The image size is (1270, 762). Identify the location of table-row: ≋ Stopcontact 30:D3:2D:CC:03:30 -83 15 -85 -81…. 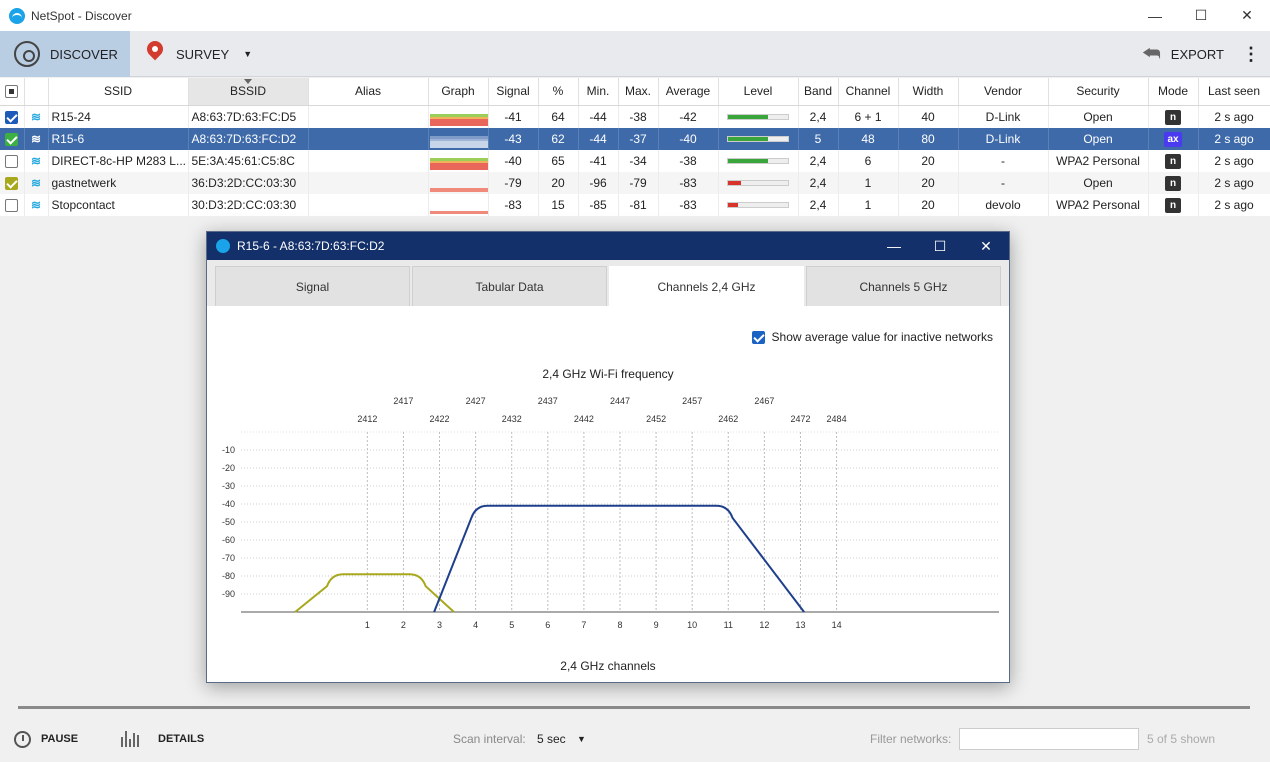
(635, 204).